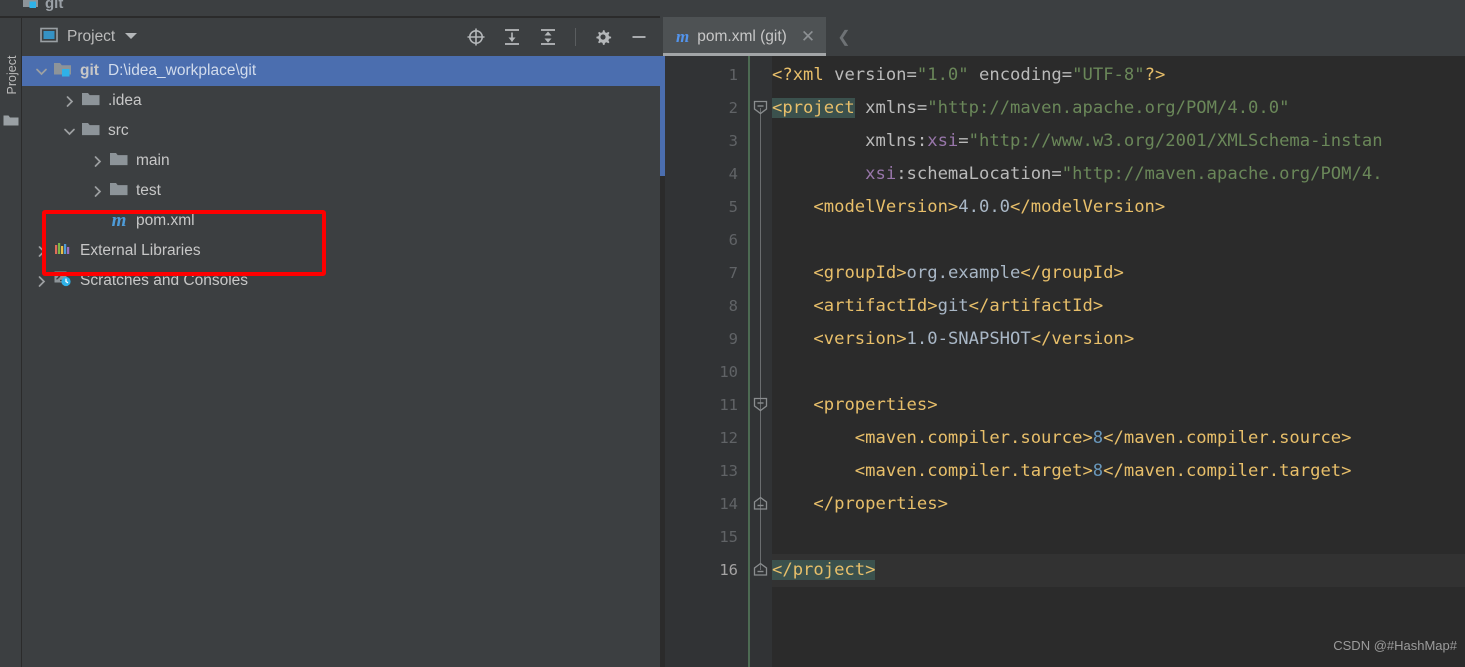  I want to click on code-token: </modelVersion>, so click(1088, 207).